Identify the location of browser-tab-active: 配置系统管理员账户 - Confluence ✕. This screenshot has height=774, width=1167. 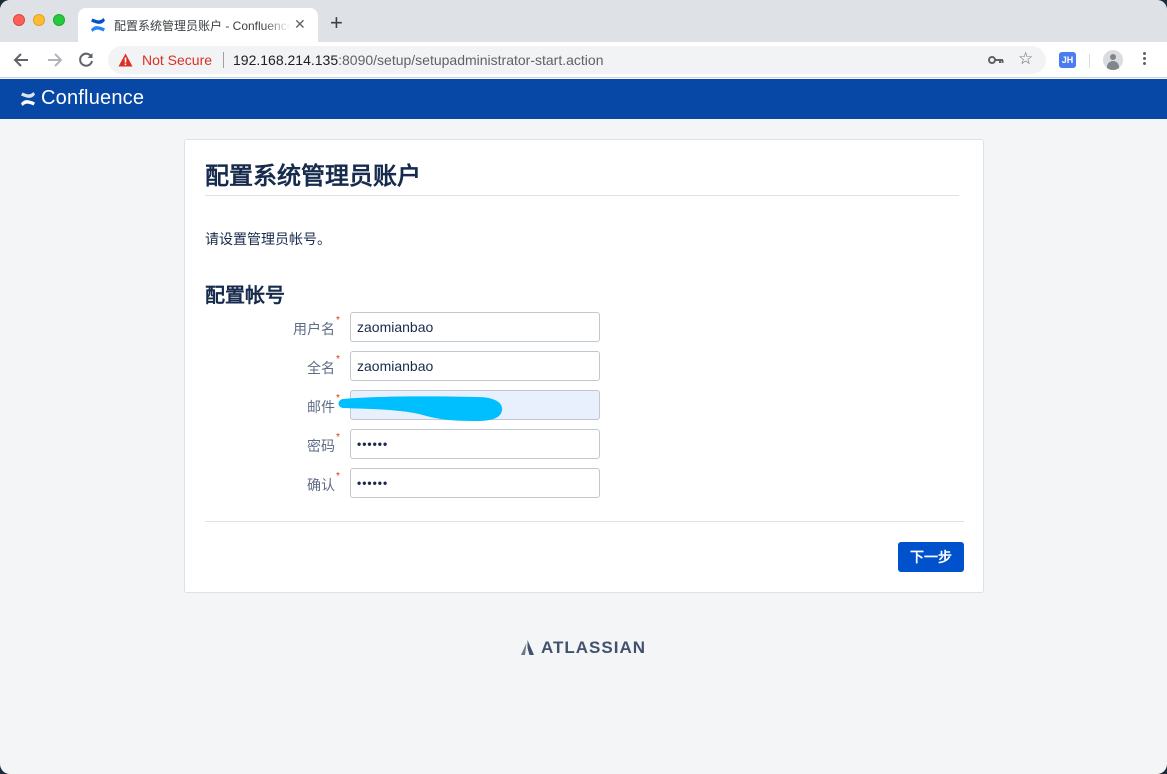
(198, 25).